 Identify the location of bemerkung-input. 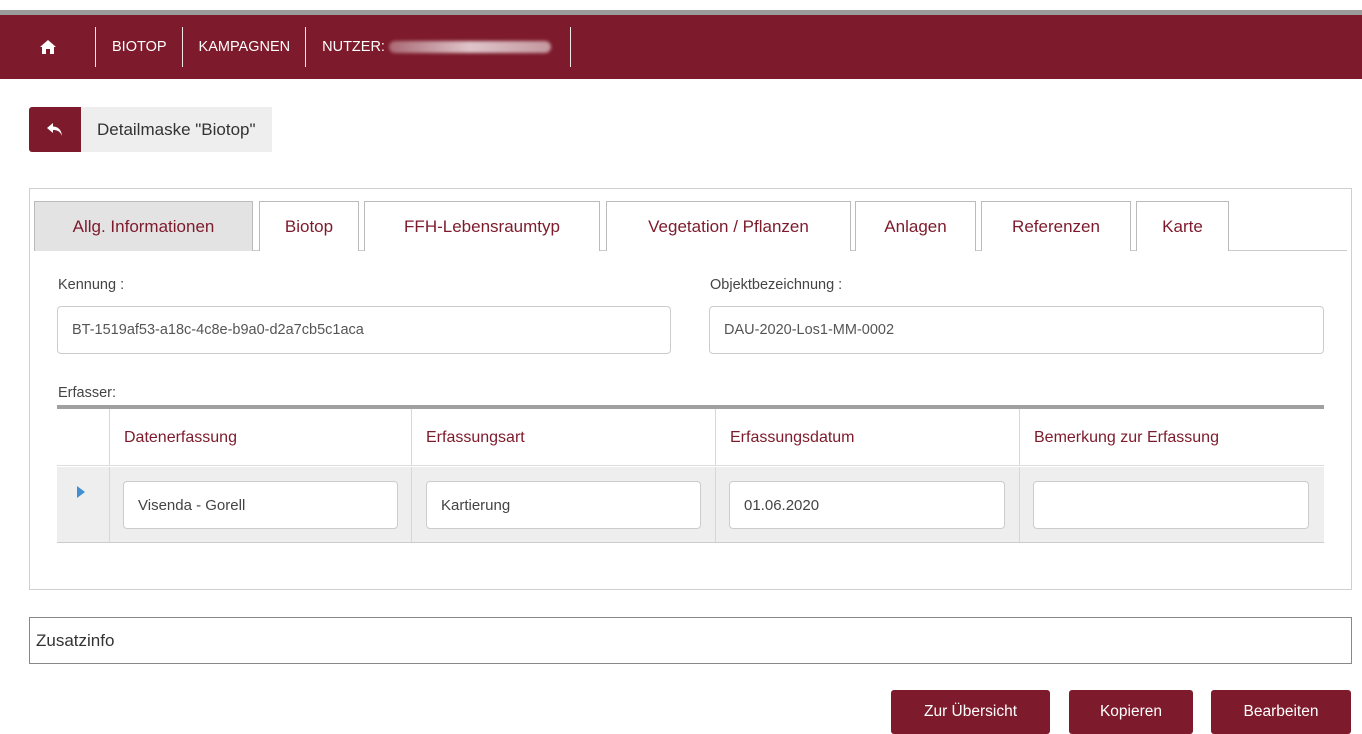
(1171, 505).